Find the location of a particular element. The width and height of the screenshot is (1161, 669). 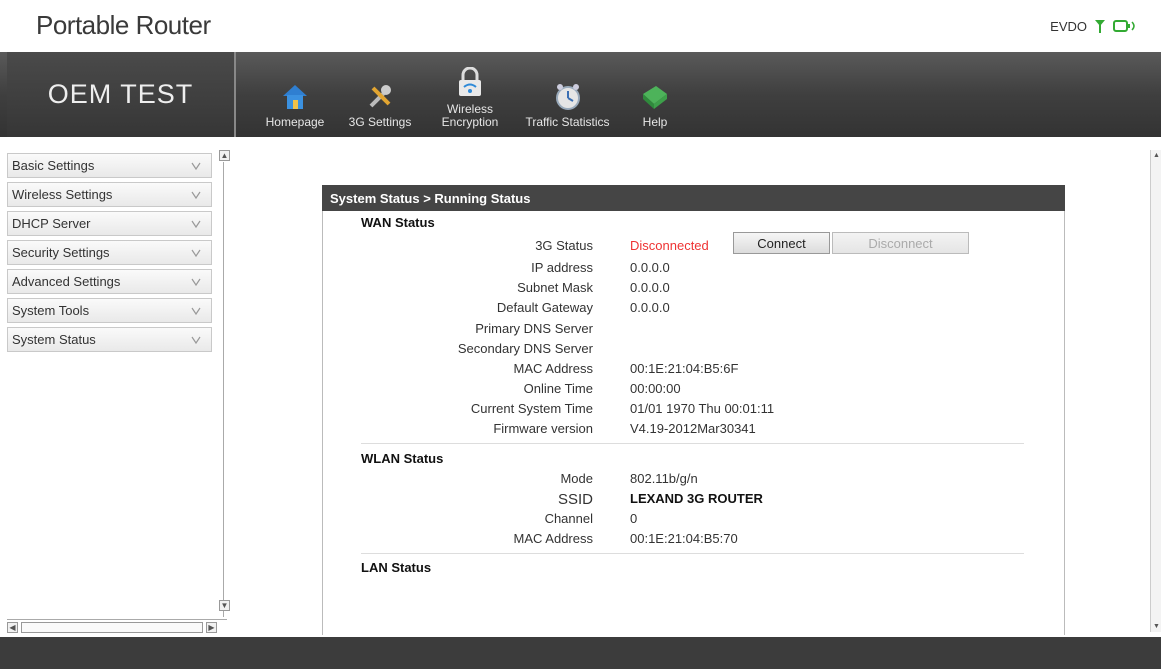

nav-traffic-statistics: Traffic Statistics is located at coordinates (567, 94).